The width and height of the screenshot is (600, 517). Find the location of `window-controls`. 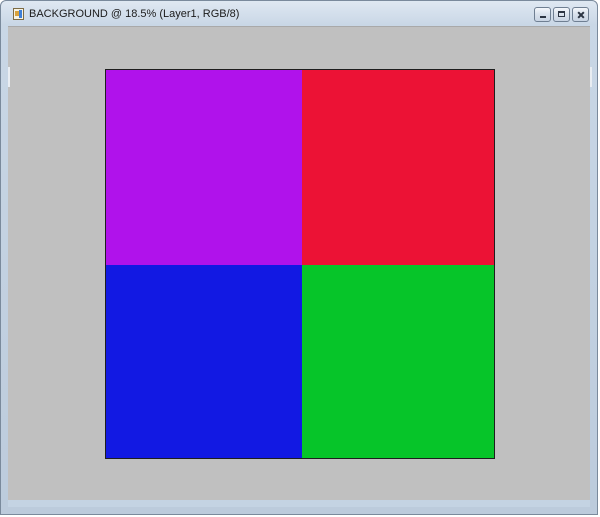

window-controls is located at coordinates (561, 14).